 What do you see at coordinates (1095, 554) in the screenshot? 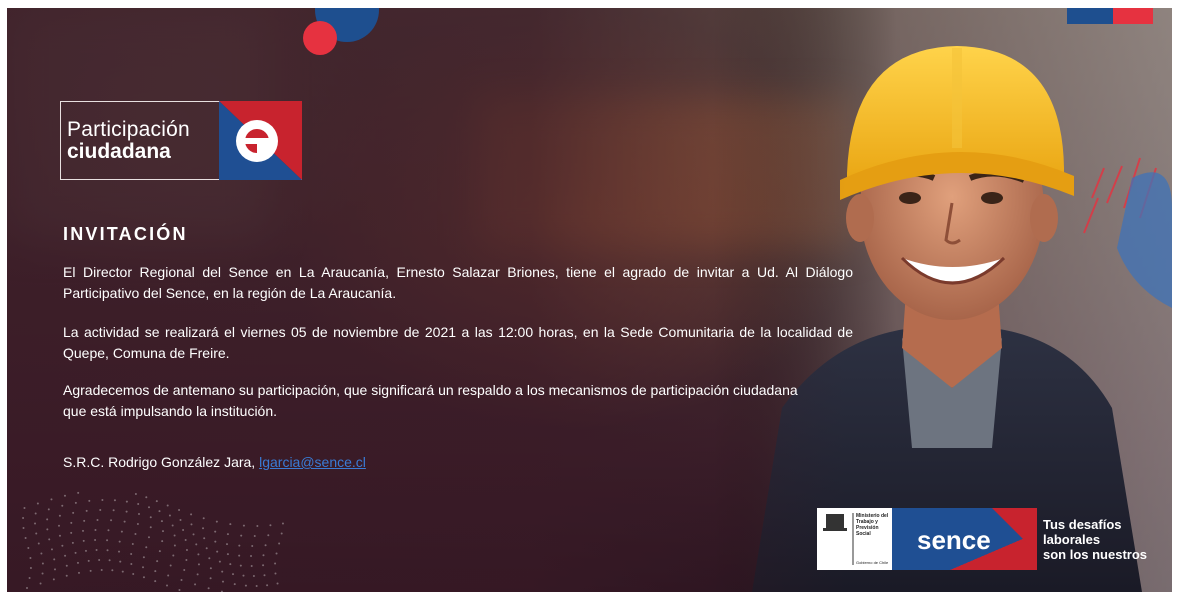
I see `slogan-line-3: son los nuestros` at bounding box center [1095, 554].